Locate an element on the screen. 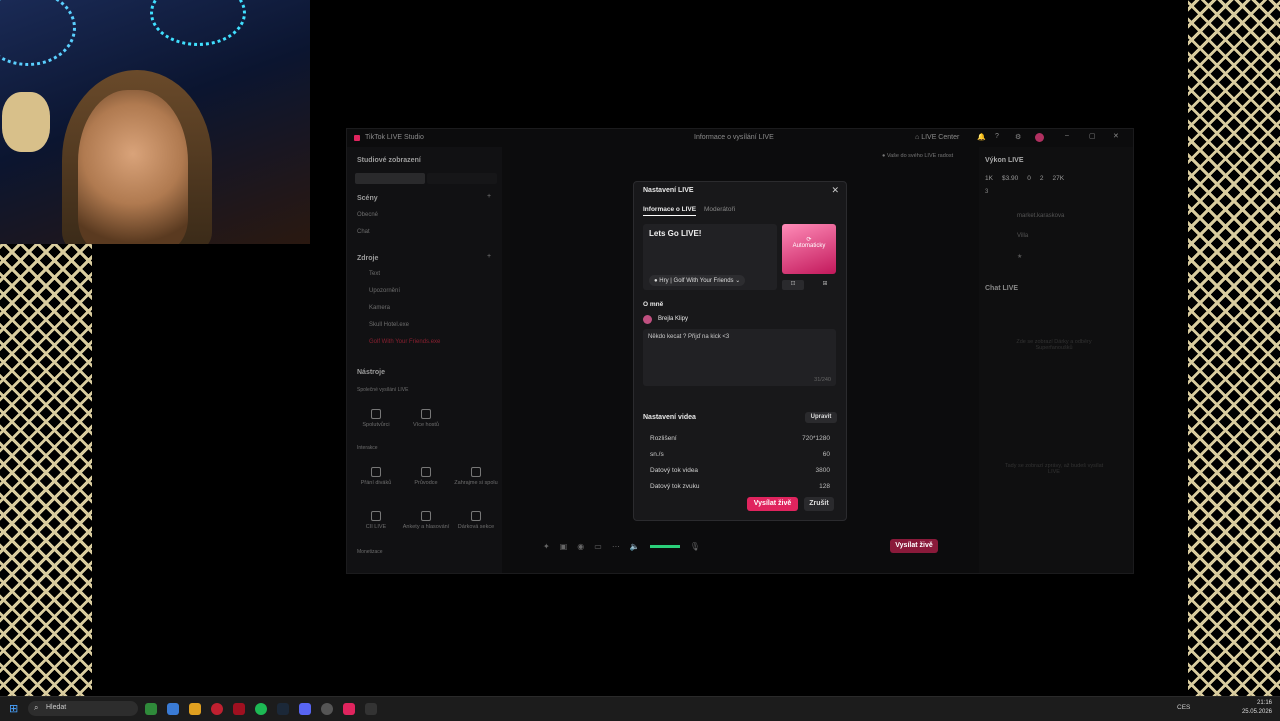 This screenshot has height=721, width=1280. maximize-button: ▢ is located at coordinates (1092, 136).